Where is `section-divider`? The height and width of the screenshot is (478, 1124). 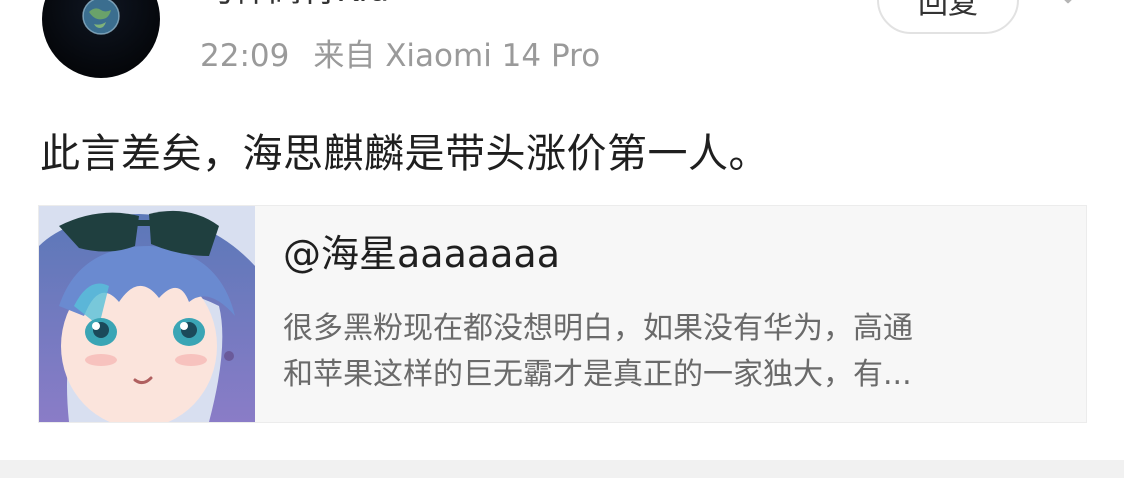 section-divider is located at coordinates (562, 469).